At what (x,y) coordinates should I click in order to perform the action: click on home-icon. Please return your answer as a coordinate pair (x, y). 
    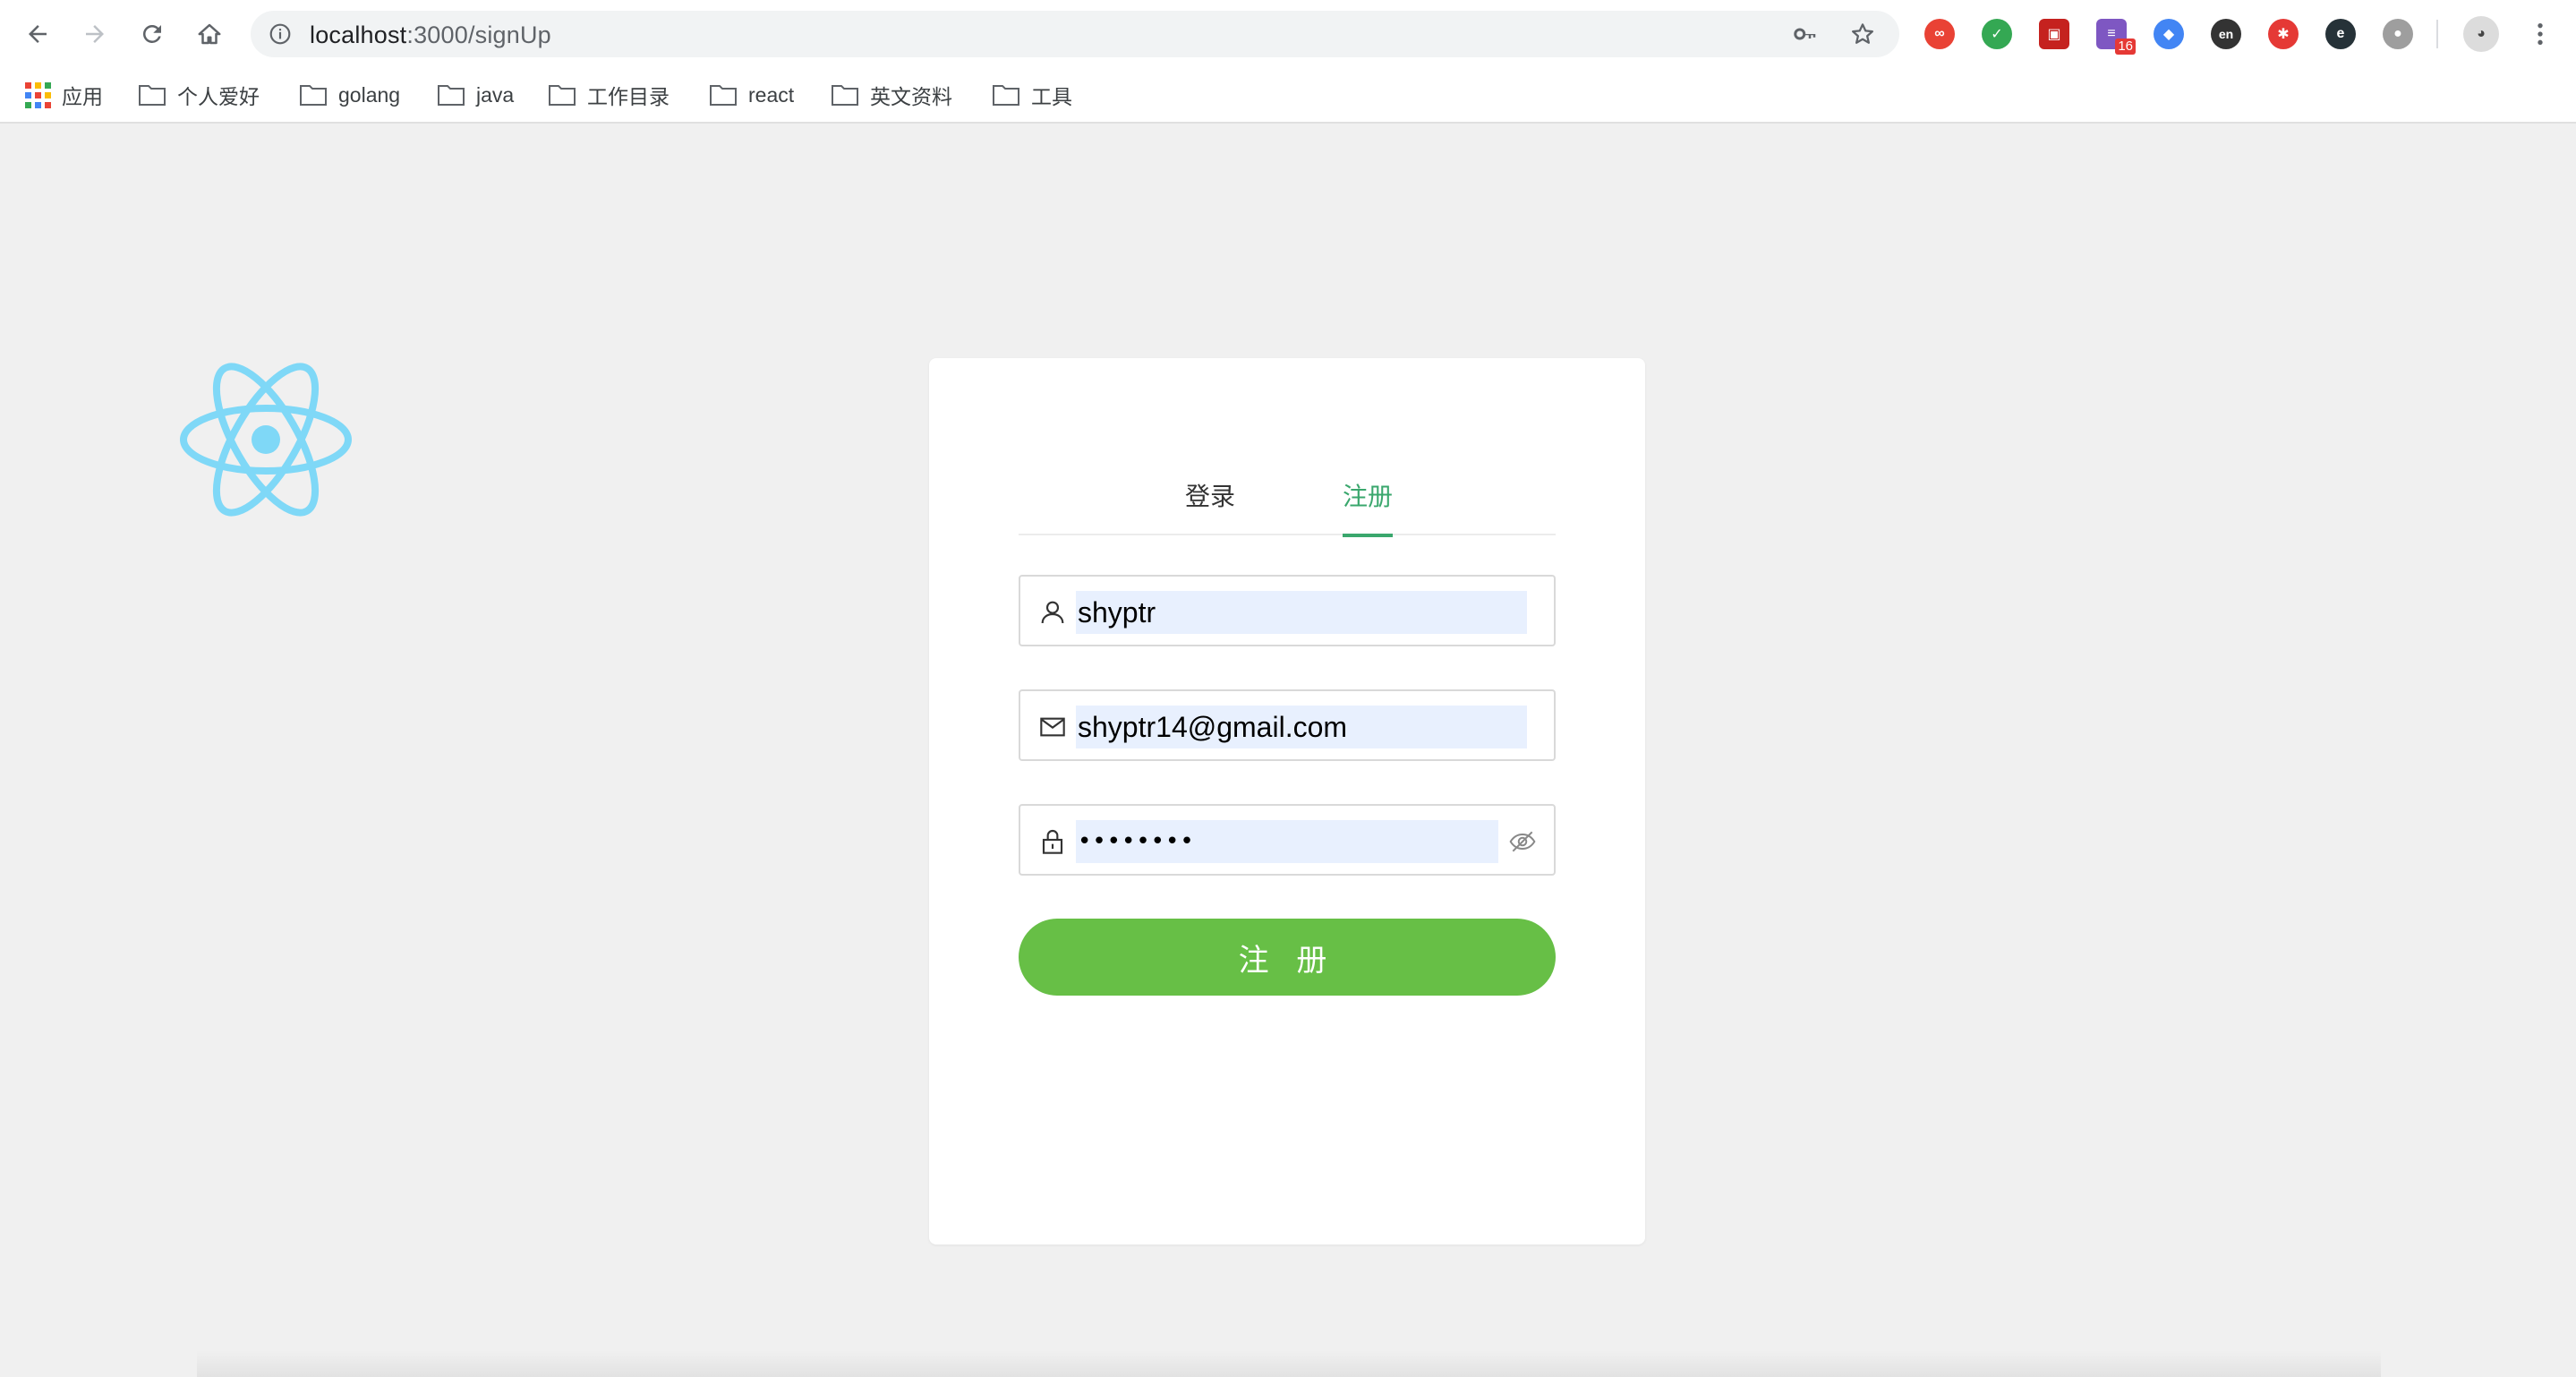
    Looking at the image, I should click on (209, 34).